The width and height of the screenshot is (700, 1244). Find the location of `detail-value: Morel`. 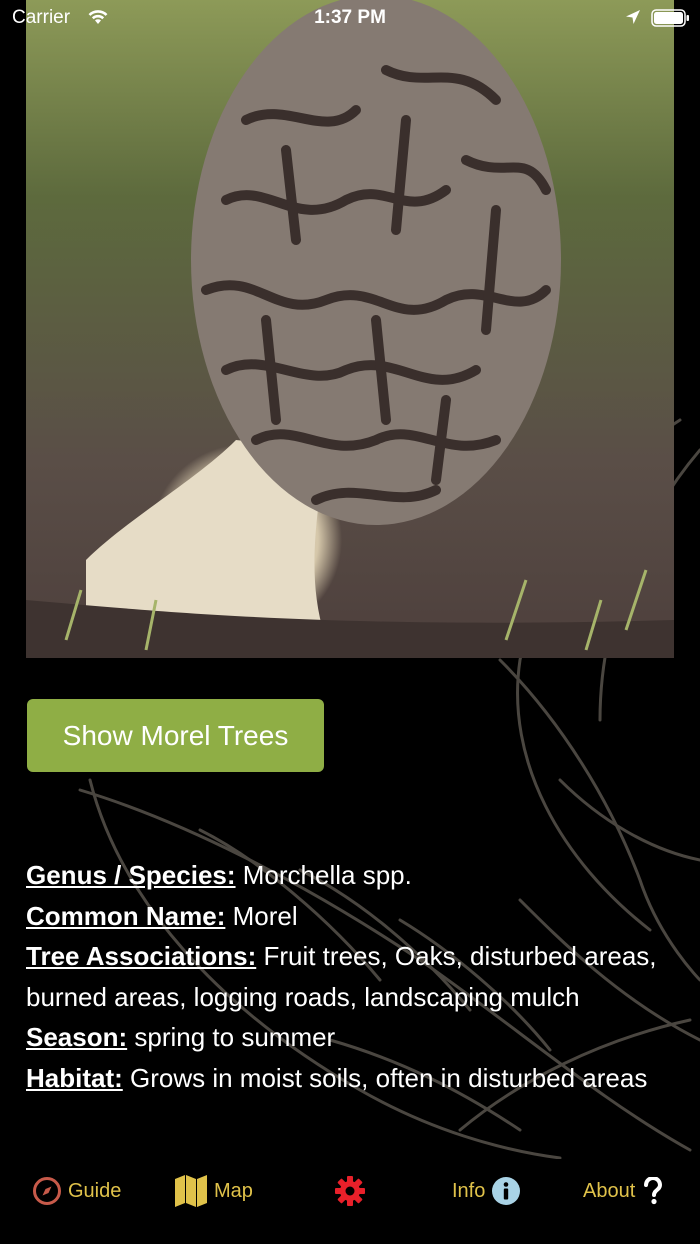

detail-value: Morel is located at coordinates (261, 915).